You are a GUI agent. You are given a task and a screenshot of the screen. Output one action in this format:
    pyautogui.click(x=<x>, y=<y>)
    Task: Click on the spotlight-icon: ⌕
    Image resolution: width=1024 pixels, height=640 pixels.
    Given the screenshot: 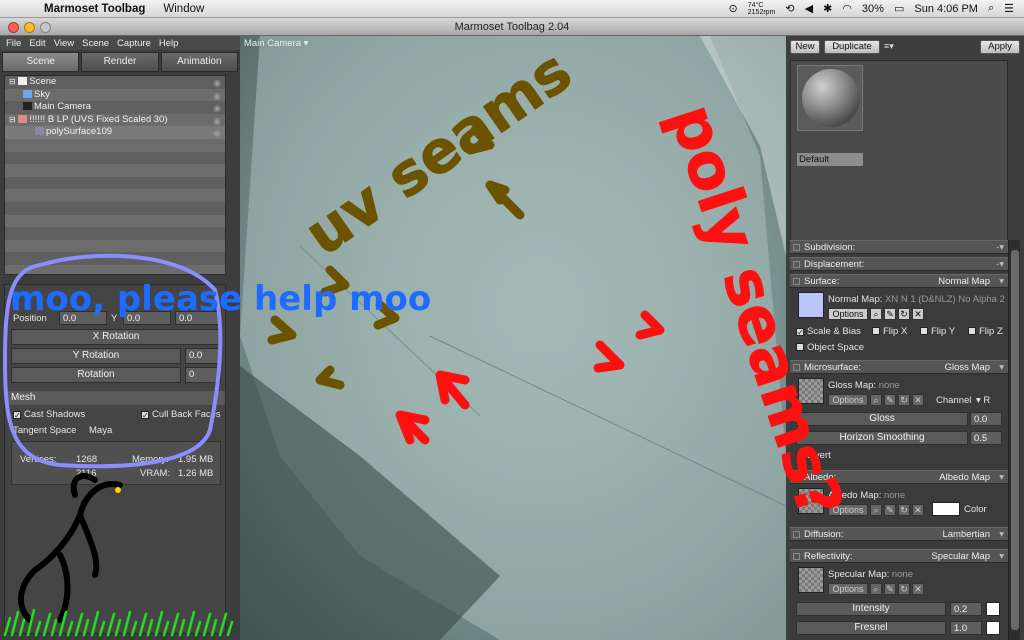 What is the action you would take?
    pyautogui.click(x=991, y=8)
    